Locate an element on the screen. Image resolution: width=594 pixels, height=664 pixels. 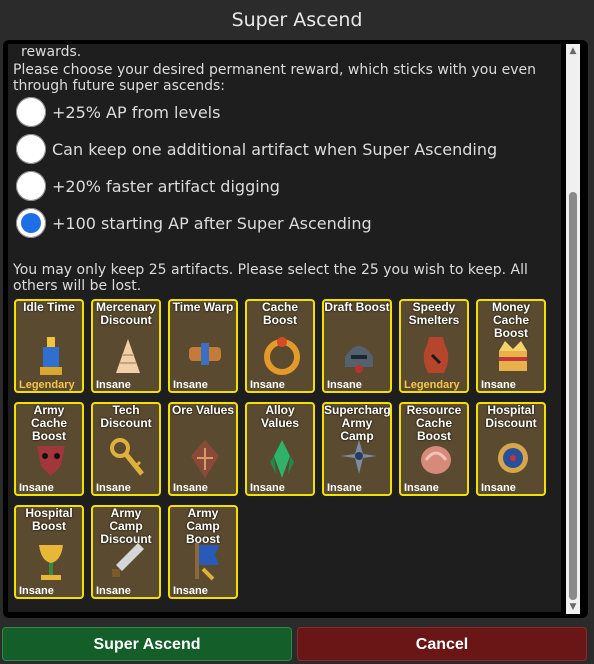
scroll-down-arrow-icon: ▼ is located at coordinates (573, 607).